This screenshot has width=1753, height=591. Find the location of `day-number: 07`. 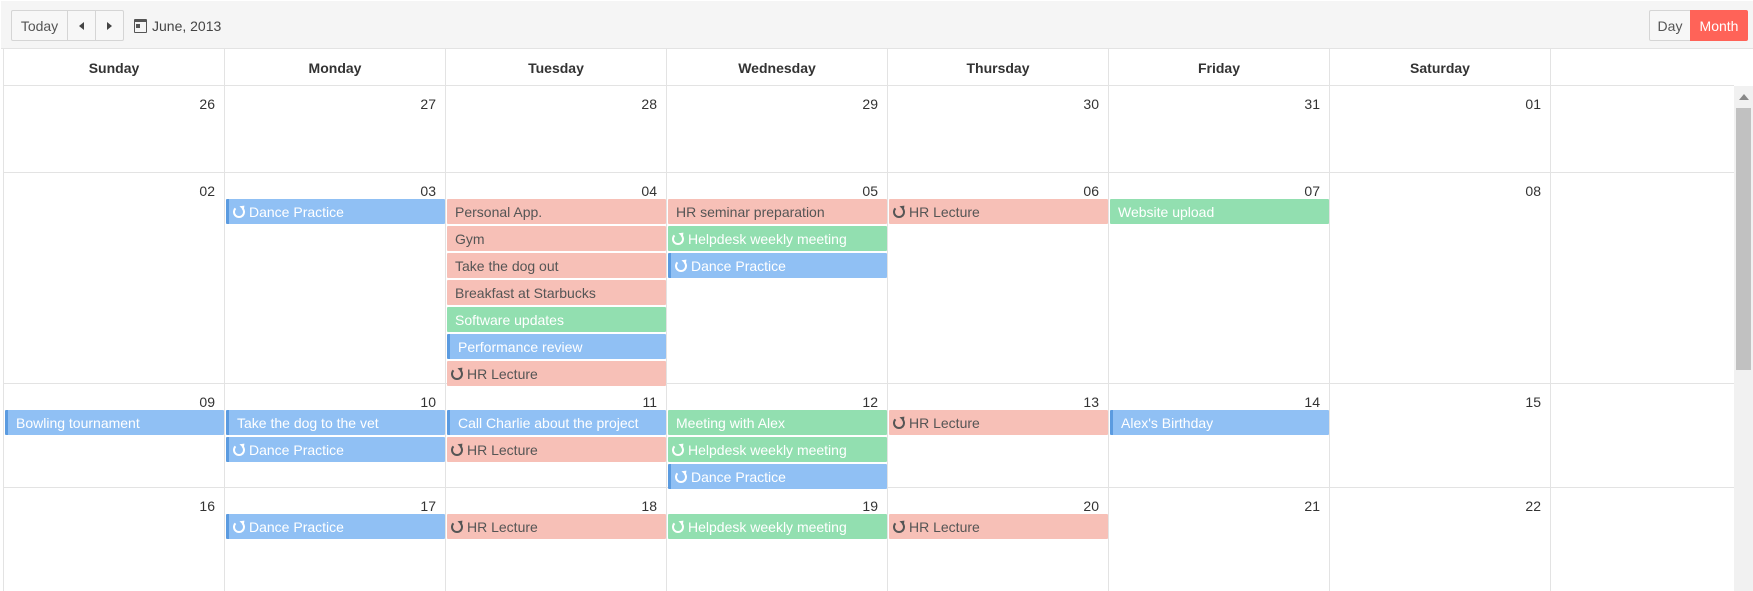

day-number: 07 is located at coordinates (1312, 191).